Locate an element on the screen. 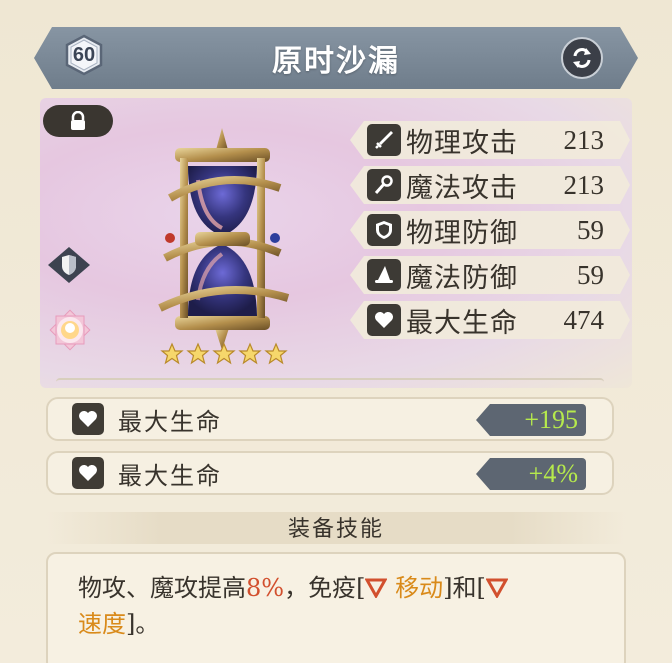 The image size is (672, 663). skill-description: 物攻、魔攻提高8%，免疫[ 移动]和[ 速度]。 is located at coordinates (336, 607).